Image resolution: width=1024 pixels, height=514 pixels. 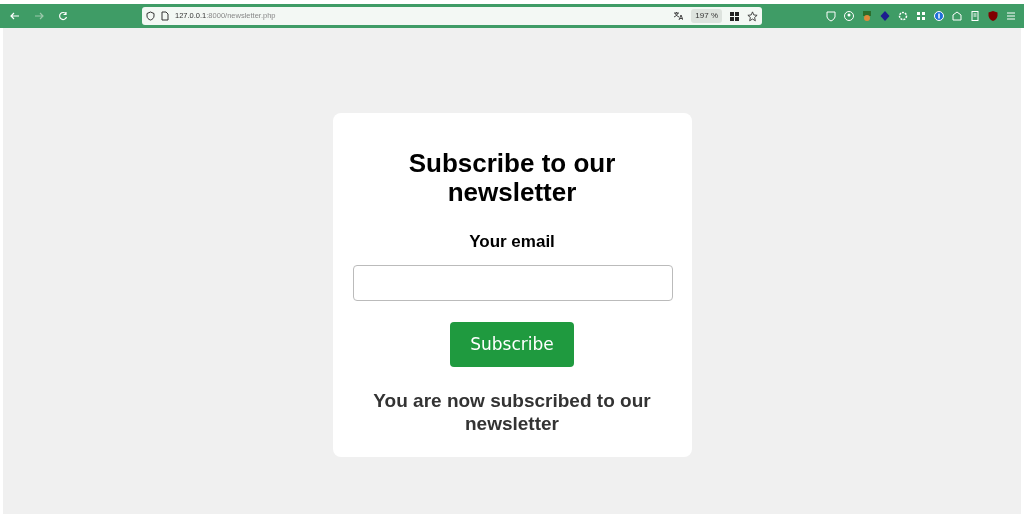 What do you see at coordinates (706, 16) in the screenshot?
I see `zoom-level: 197 %` at bounding box center [706, 16].